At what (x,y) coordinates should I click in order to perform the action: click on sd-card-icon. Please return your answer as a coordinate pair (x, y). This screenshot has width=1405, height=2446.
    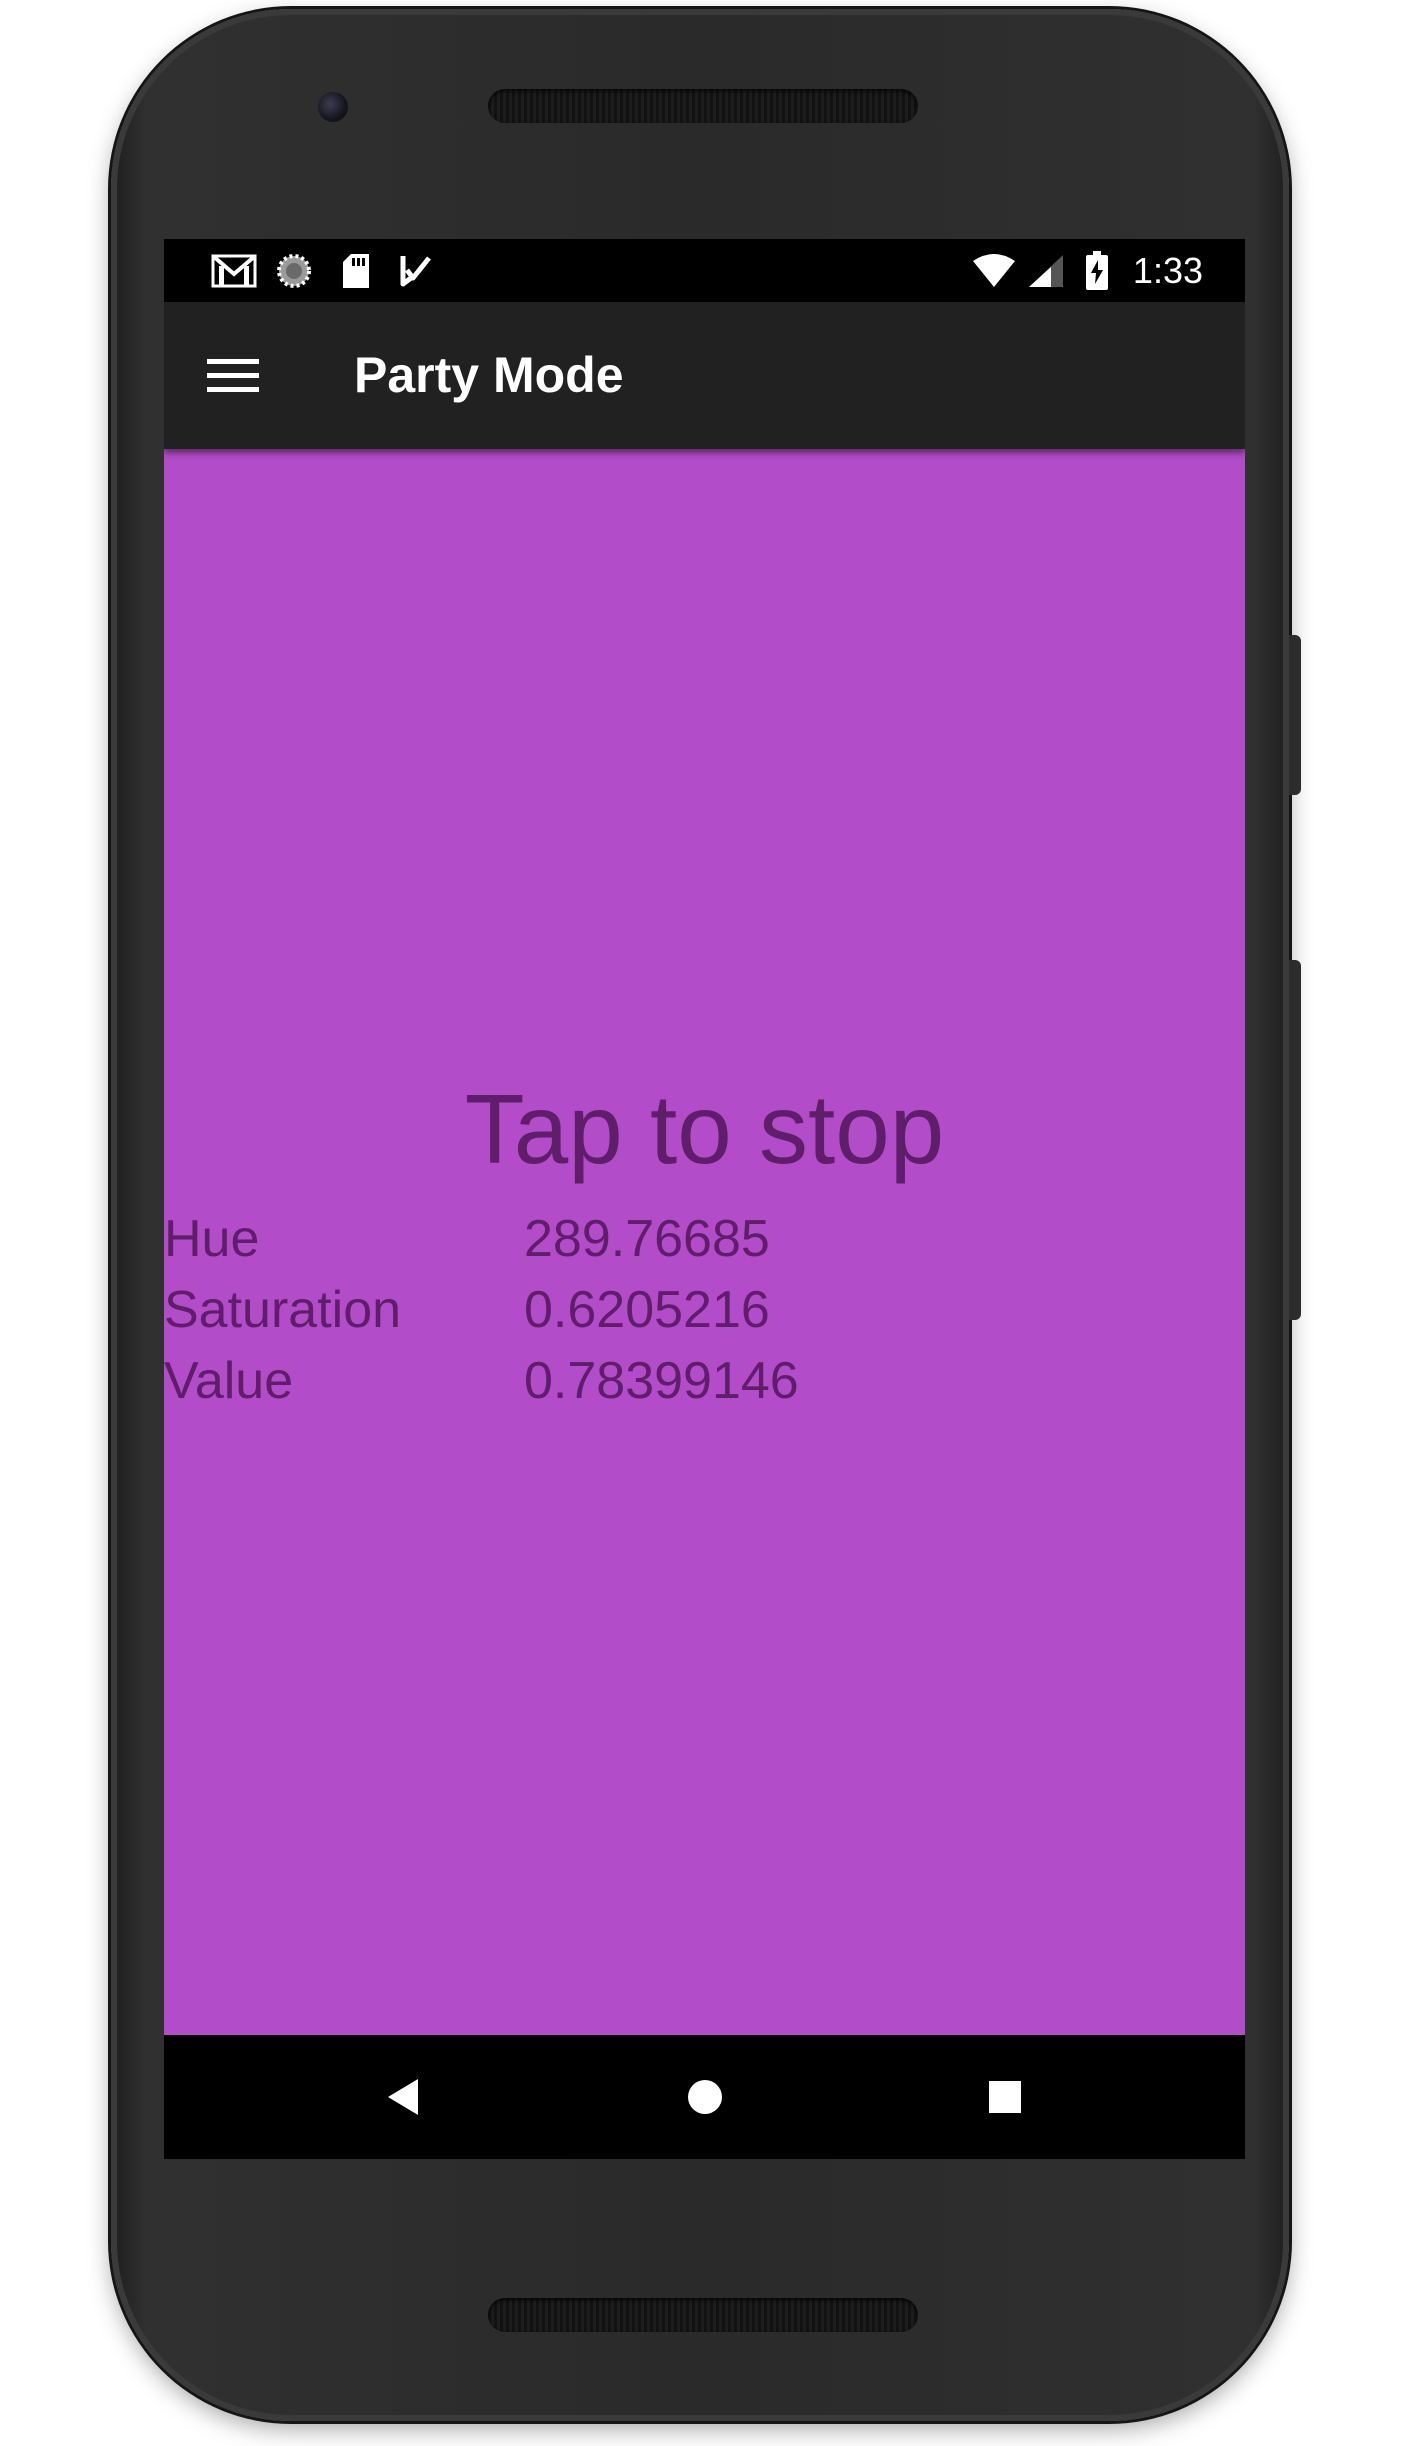
    Looking at the image, I should click on (356, 271).